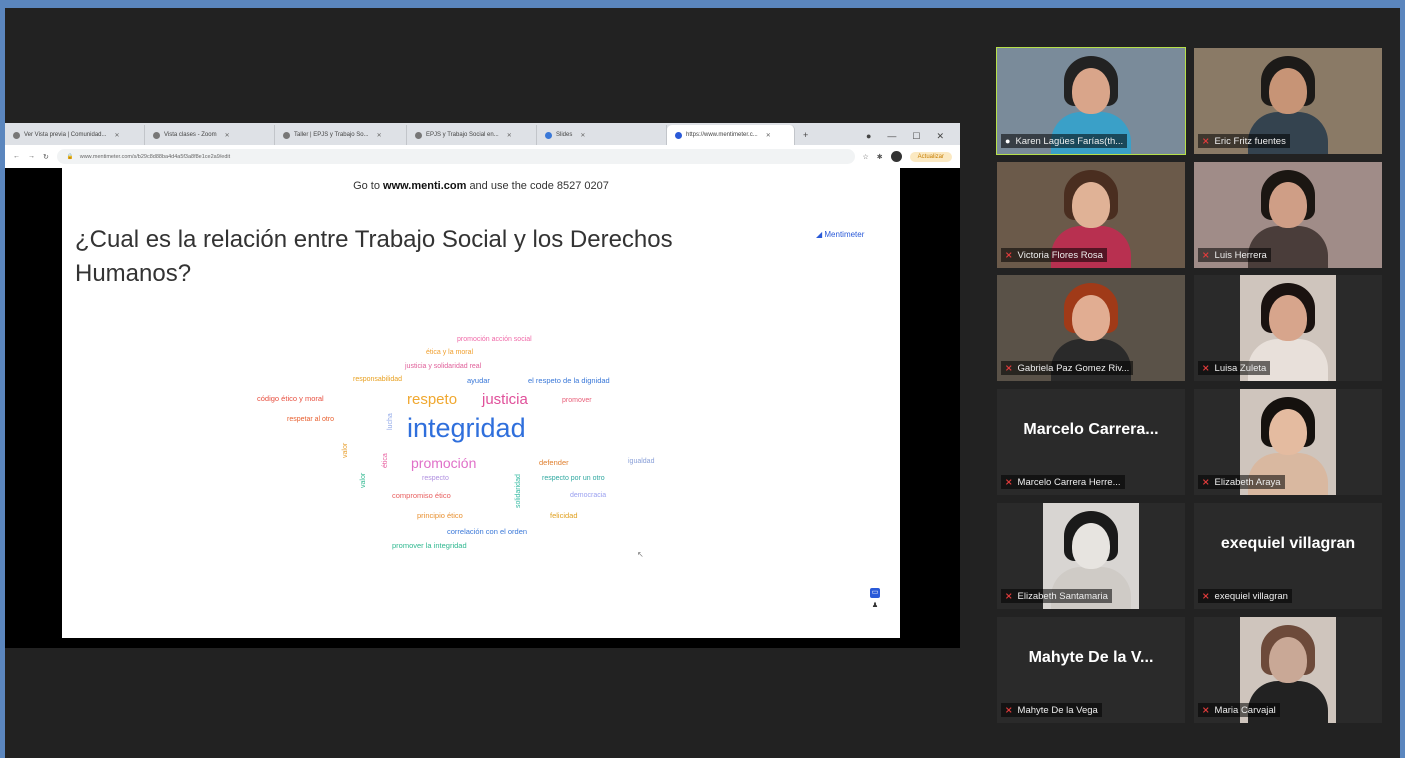  I want to click on participant-name-caption: ⨯ Mahyte De la Vega, so click(1051, 710).